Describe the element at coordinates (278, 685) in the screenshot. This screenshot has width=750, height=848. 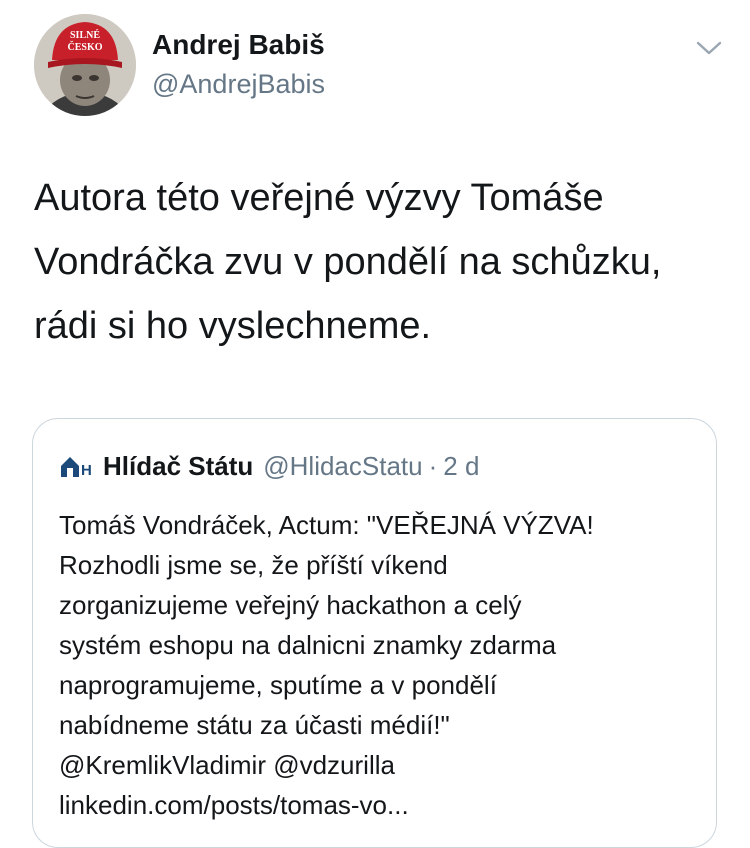
I see `quoted-text-line: naprogramujeme, sputíme a v pondělí` at that location.